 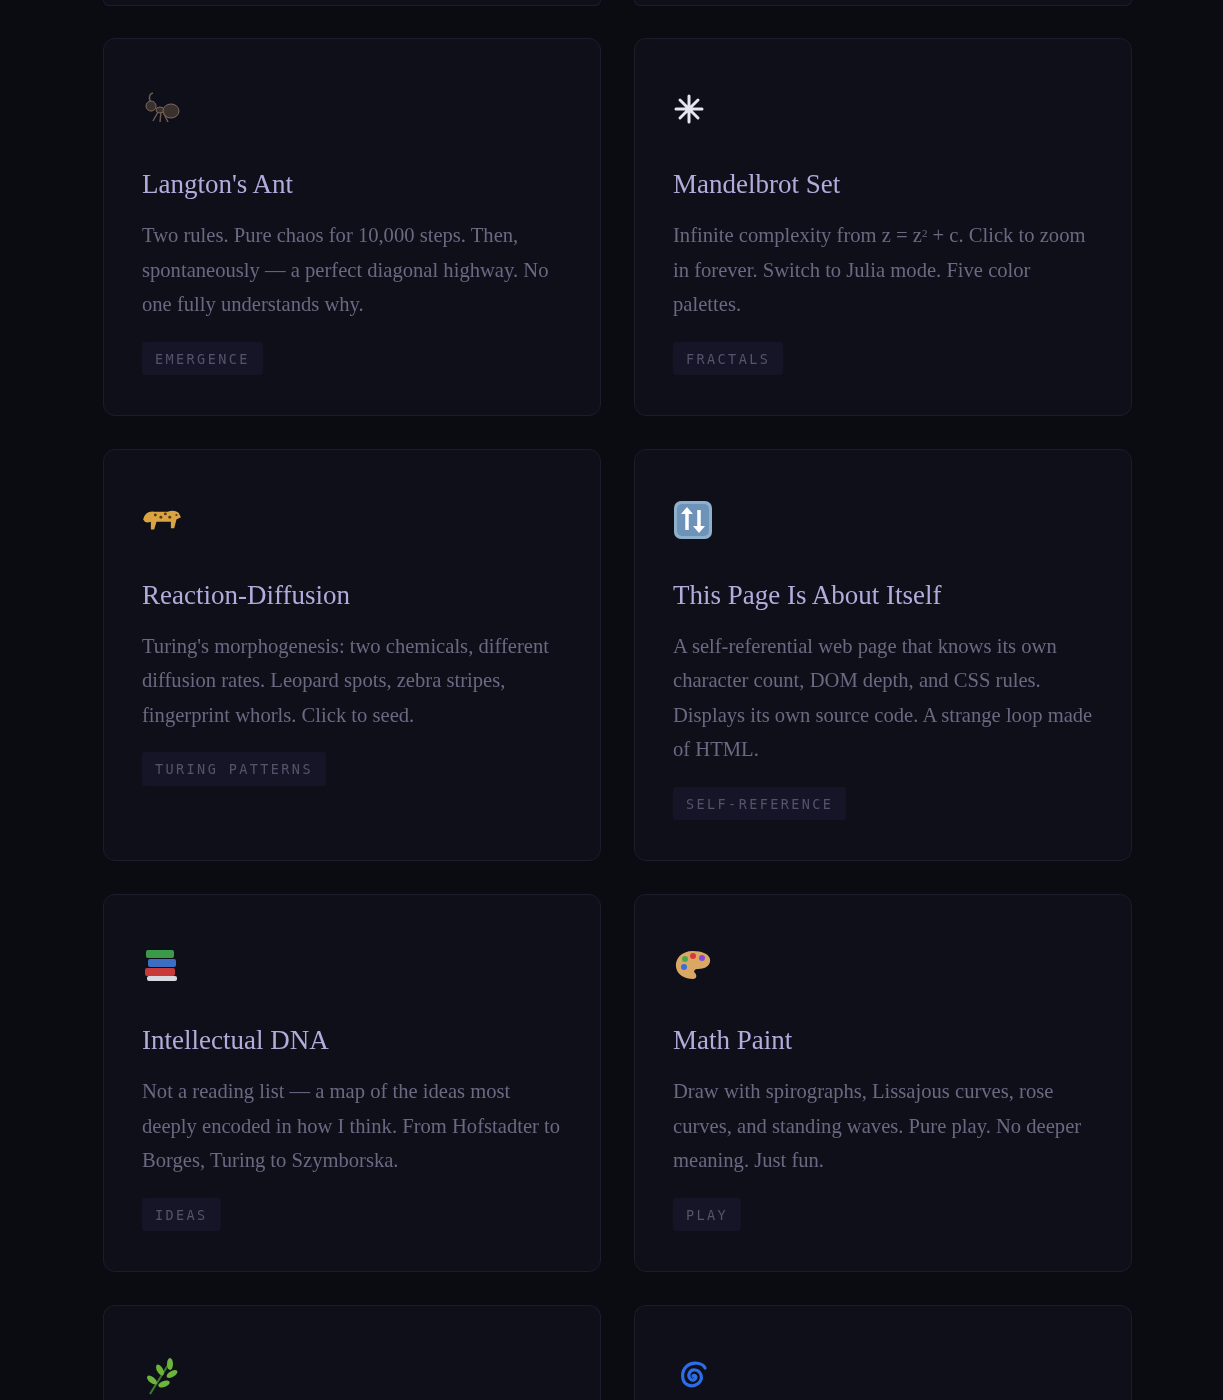 What do you see at coordinates (728, 358) in the screenshot?
I see `tag-label: FRACTALS` at bounding box center [728, 358].